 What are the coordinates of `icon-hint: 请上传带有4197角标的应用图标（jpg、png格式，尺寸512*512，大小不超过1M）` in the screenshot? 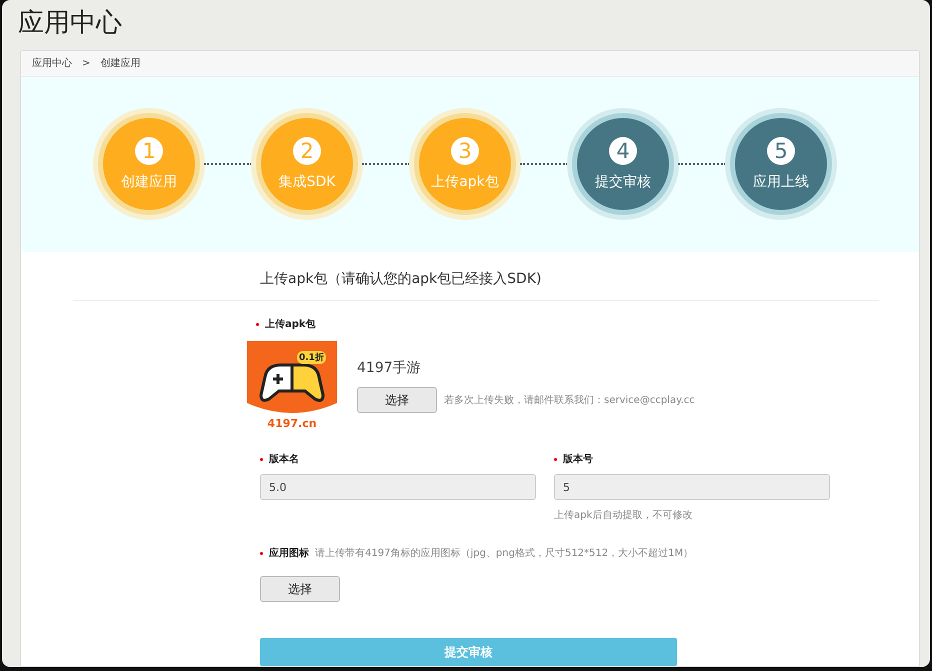 It's located at (504, 553).